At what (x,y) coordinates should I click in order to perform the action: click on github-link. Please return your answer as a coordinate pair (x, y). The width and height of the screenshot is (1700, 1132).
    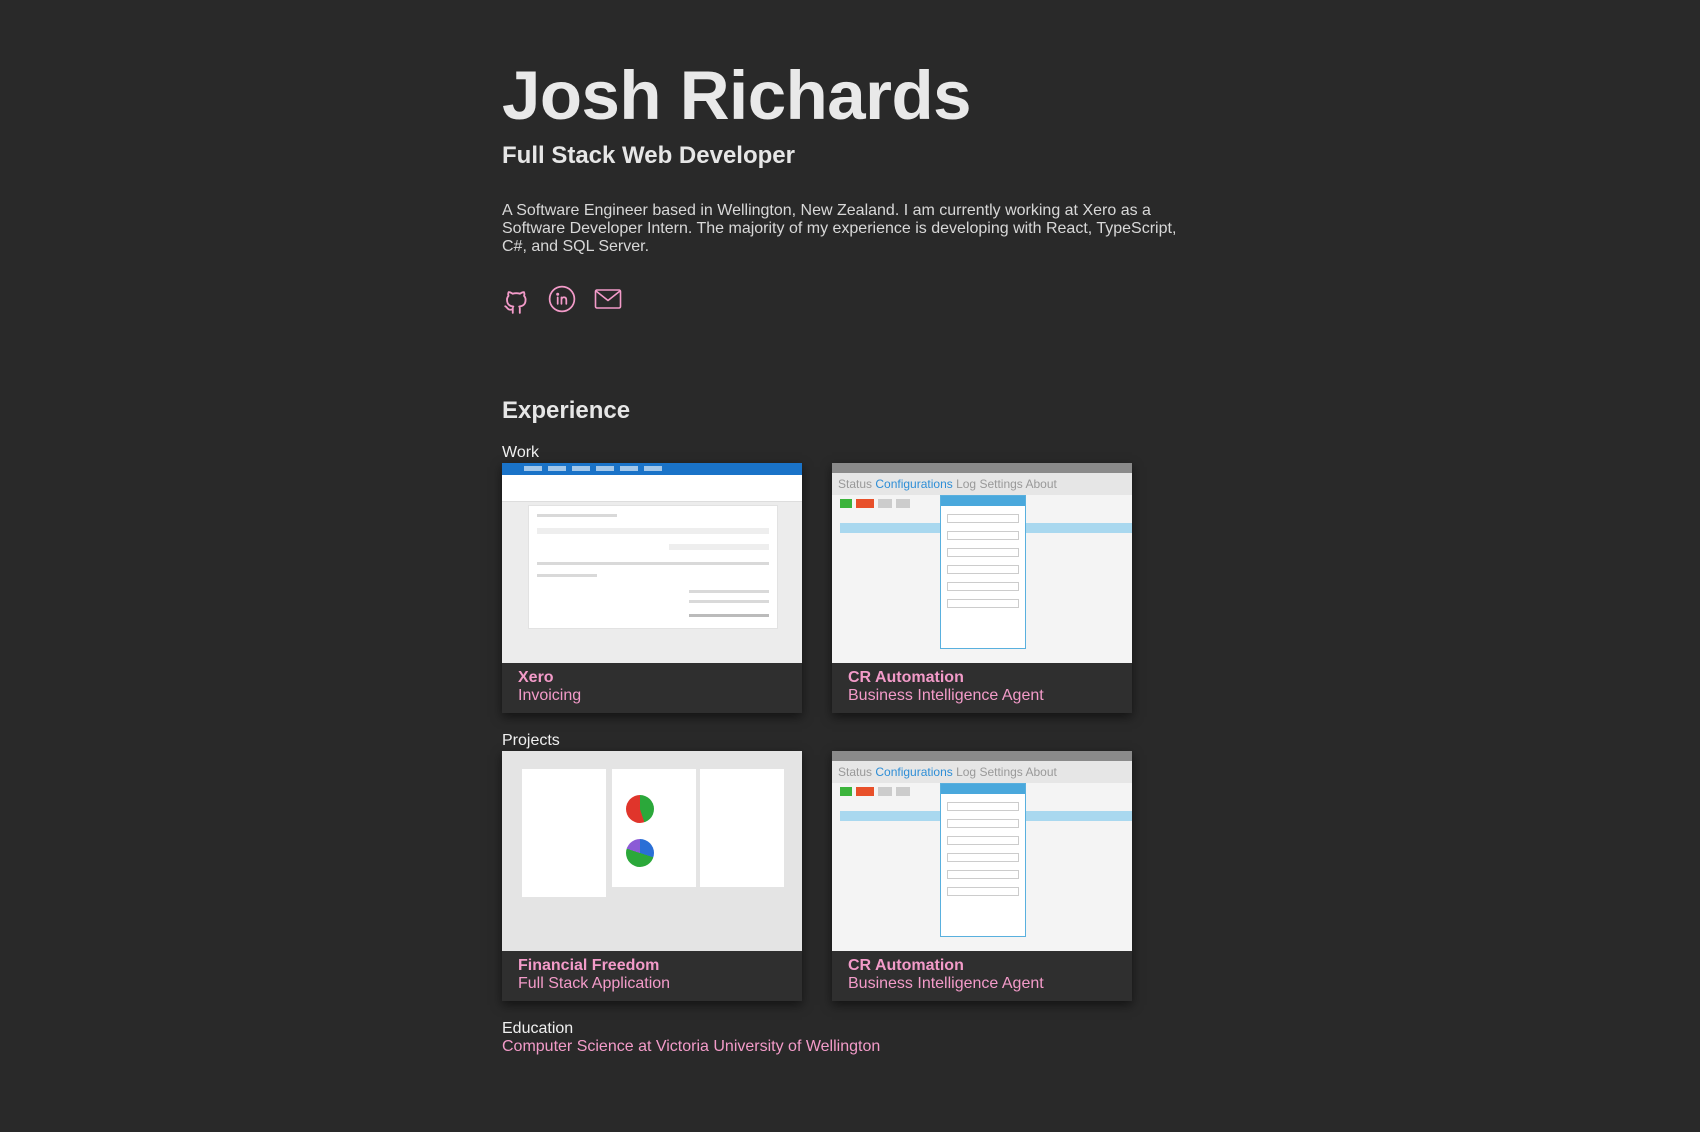
    Looking at the image, I should click on (516, 299).